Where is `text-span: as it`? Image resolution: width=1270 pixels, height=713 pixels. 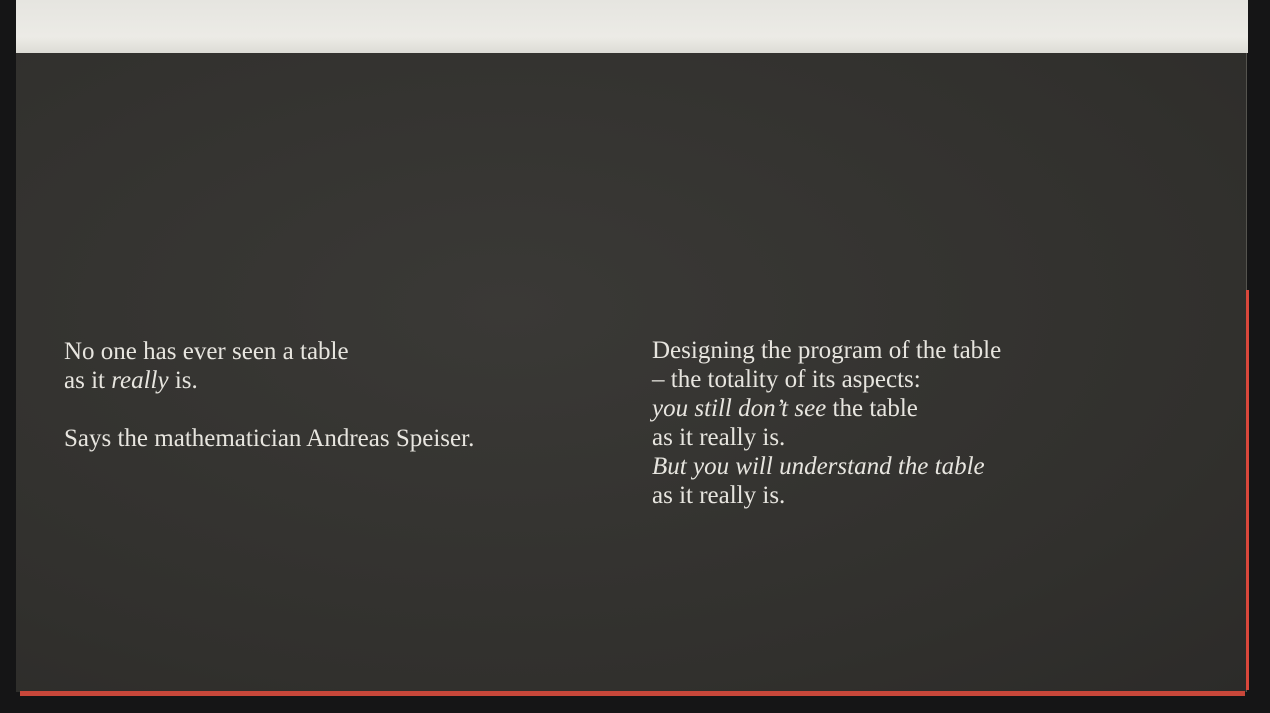
text-span: as it is located at coordinates (88, 380).